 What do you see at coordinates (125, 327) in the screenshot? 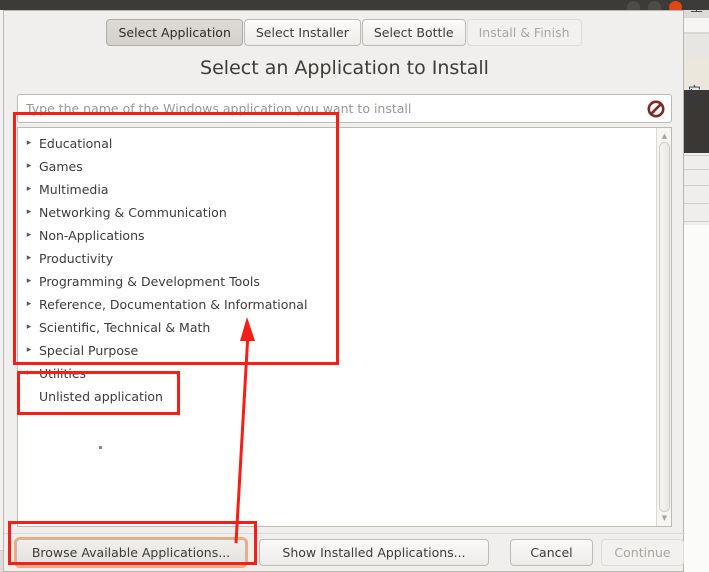
I see `category-label: Scientific, Technical & Math` at bounding box center [125, 327].